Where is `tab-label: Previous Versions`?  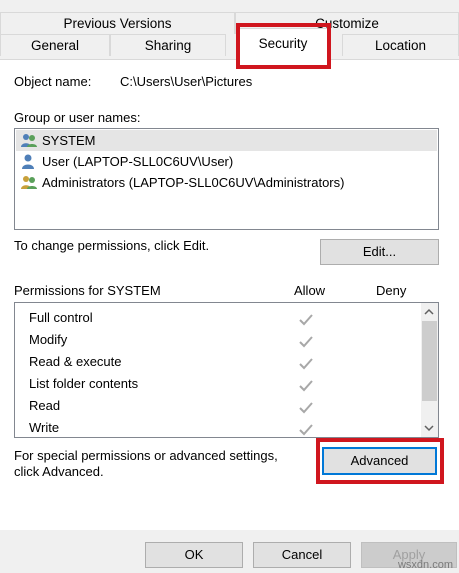
tab-label: Previous Versions is located at coordinates (117, 23).